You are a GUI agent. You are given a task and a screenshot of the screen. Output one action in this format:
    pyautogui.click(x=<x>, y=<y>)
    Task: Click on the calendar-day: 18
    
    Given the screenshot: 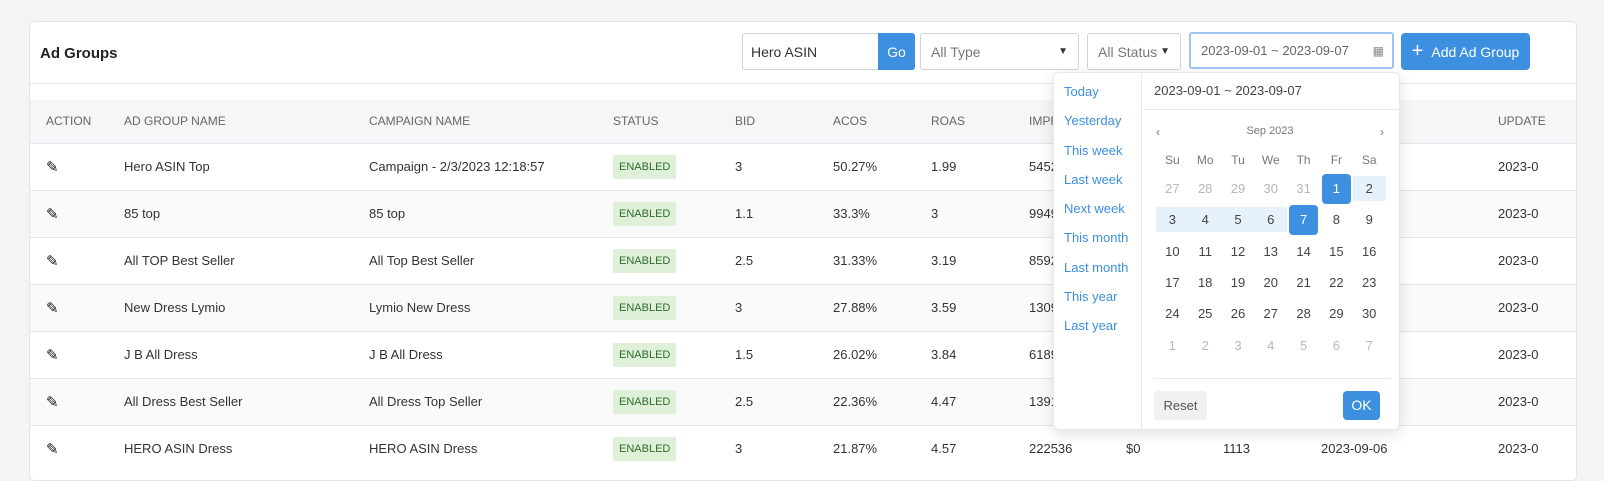 What is the action you would take?
    pyautogui.click(x=1205, y=282)
    